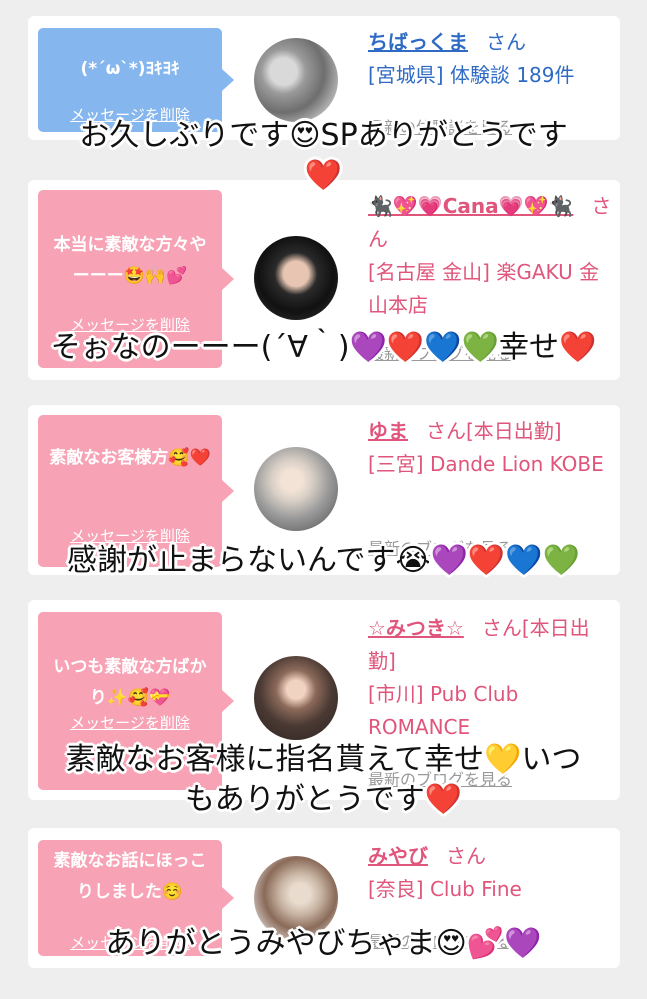 The width and height of the screenshot is (647, 999). What do you see at coordinates (388, 431) in the screenshot?
I see `user-name-link: ゆま` at bounding box center [388, 431].